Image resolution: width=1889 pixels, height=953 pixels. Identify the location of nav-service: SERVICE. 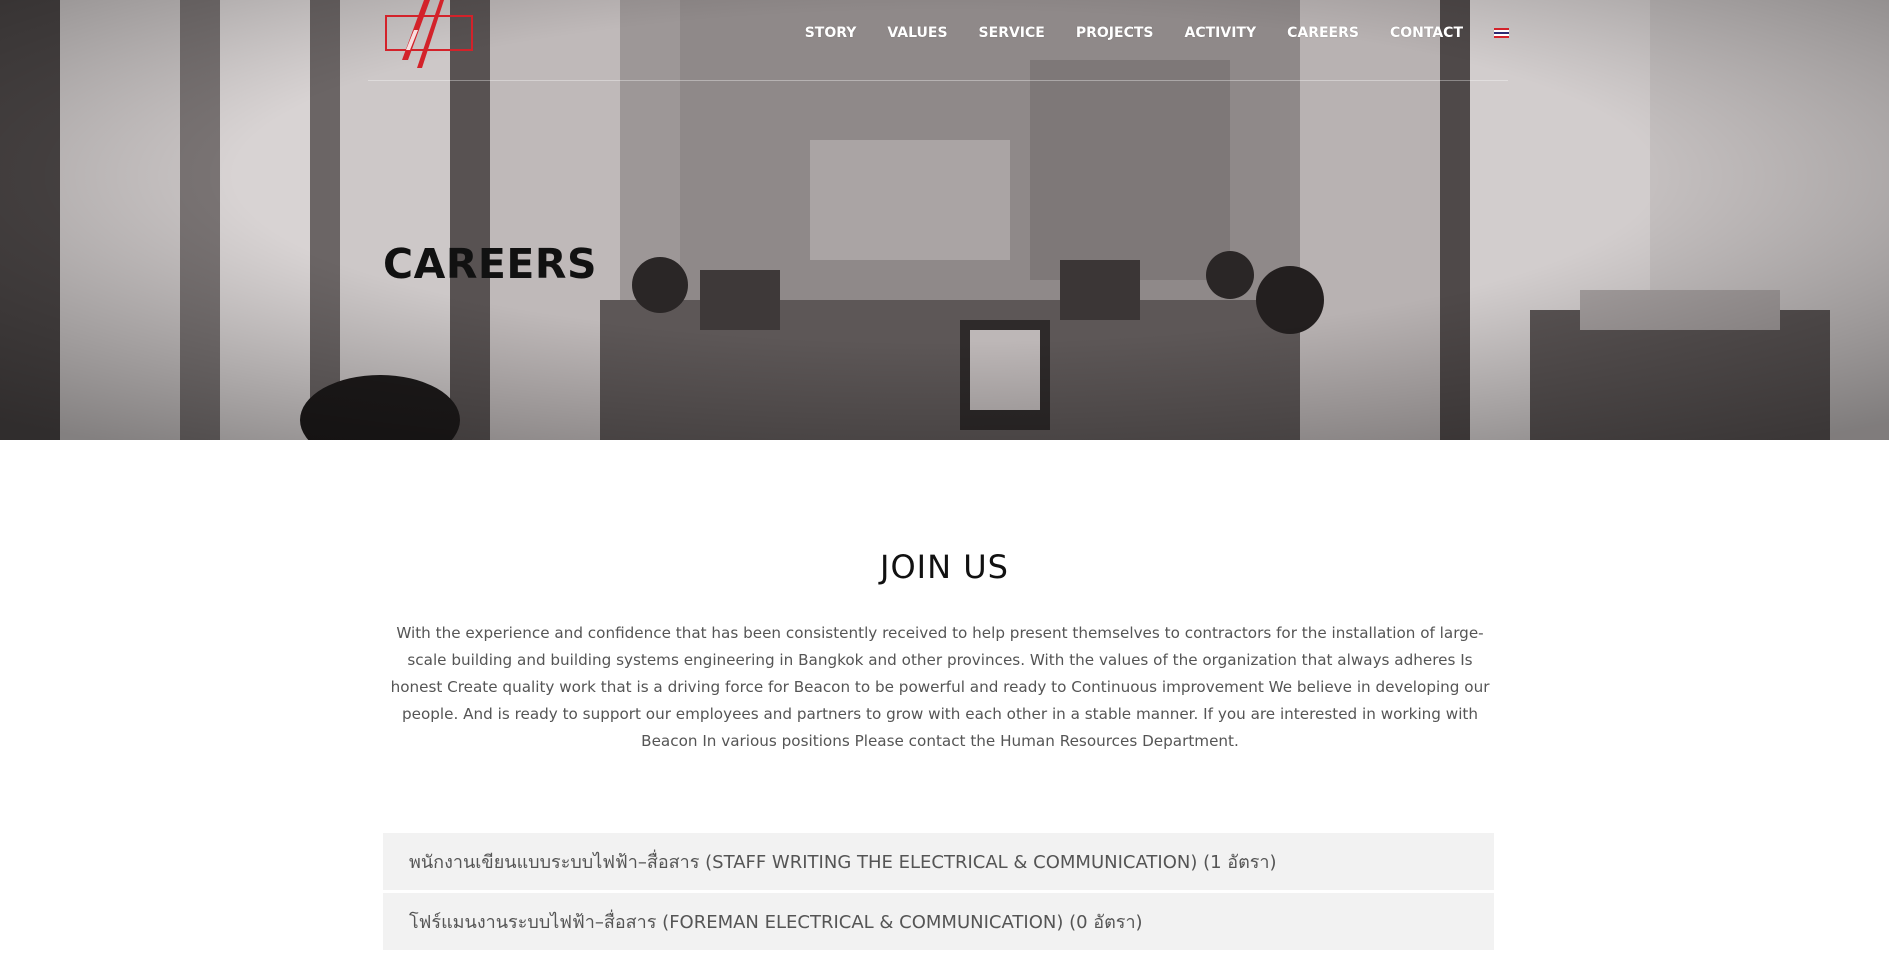
(1012, 33).